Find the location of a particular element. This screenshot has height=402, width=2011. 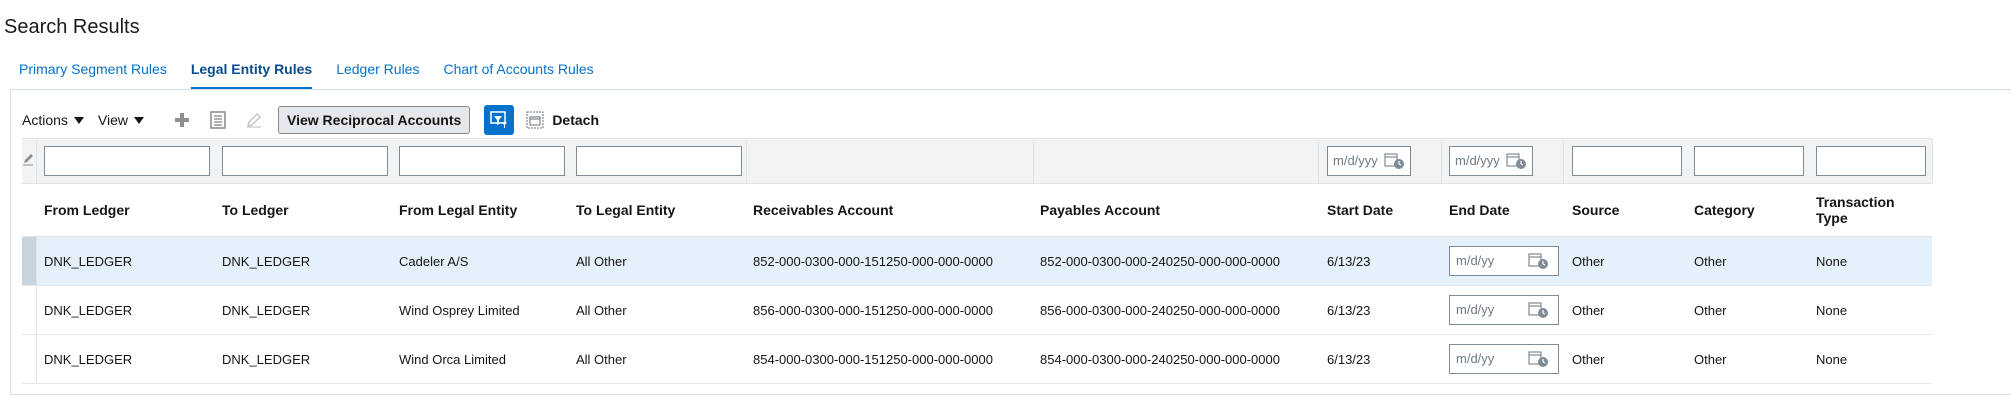

column-header-transaction-type: Transaction Type is located at coordinates (1866, 210).